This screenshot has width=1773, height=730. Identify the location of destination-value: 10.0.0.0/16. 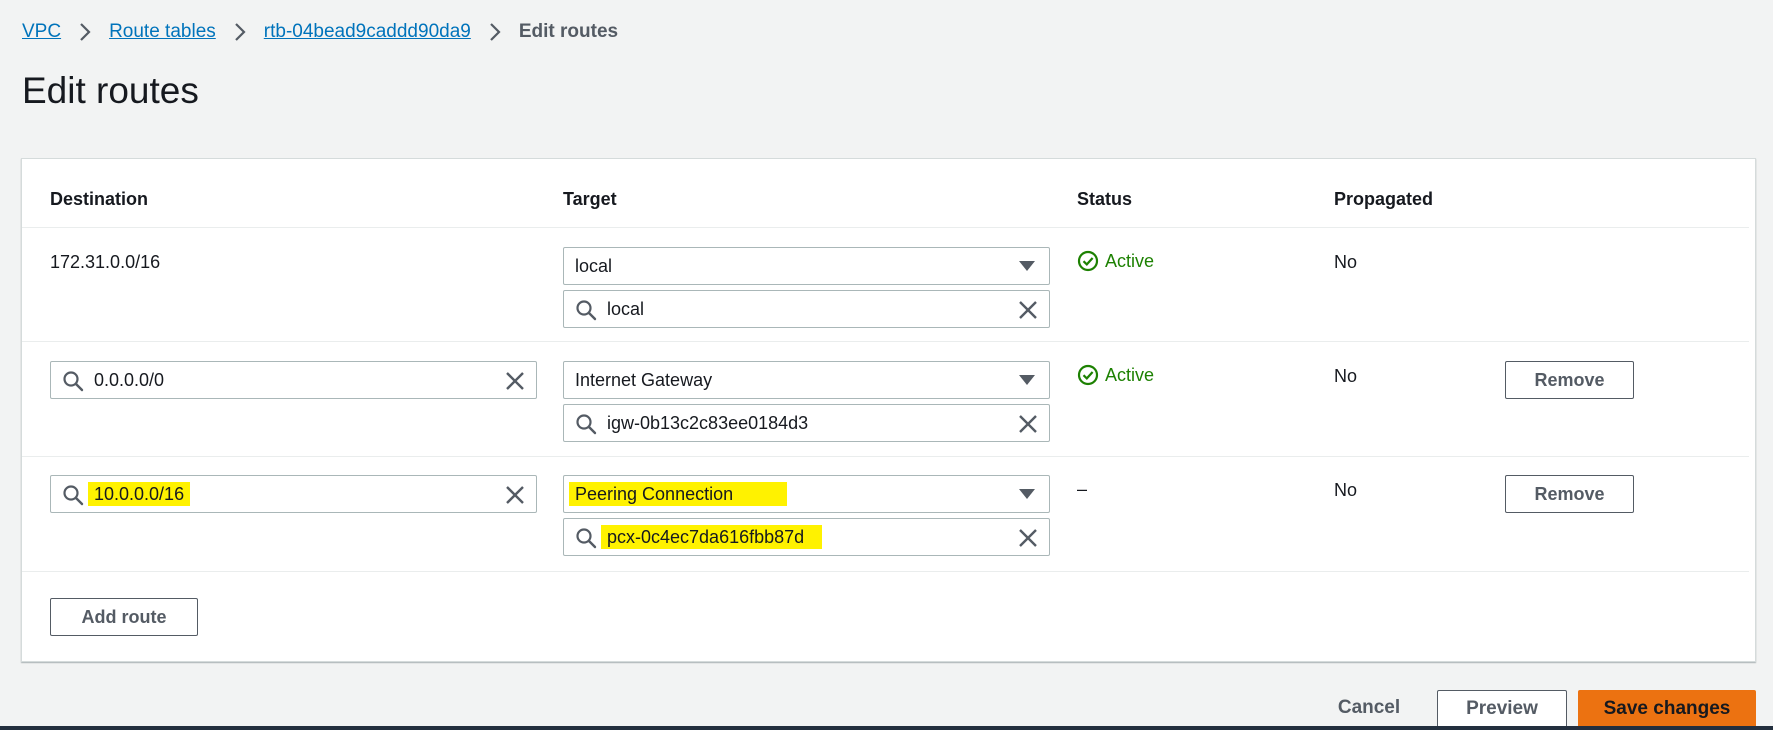
(139, 494).